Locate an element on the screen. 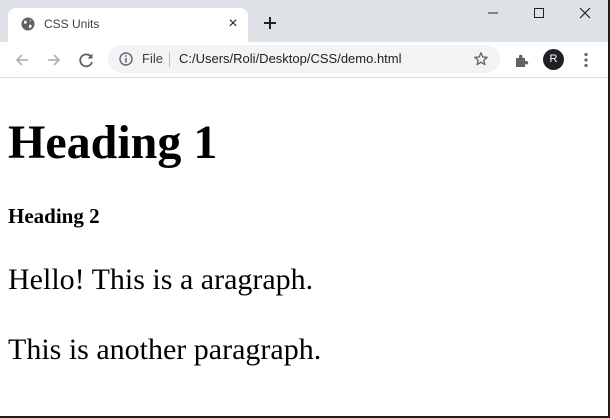  url-text: C:/Users/Roli/Desktop/CSS/demo.html is located at coordinates (290, 59).